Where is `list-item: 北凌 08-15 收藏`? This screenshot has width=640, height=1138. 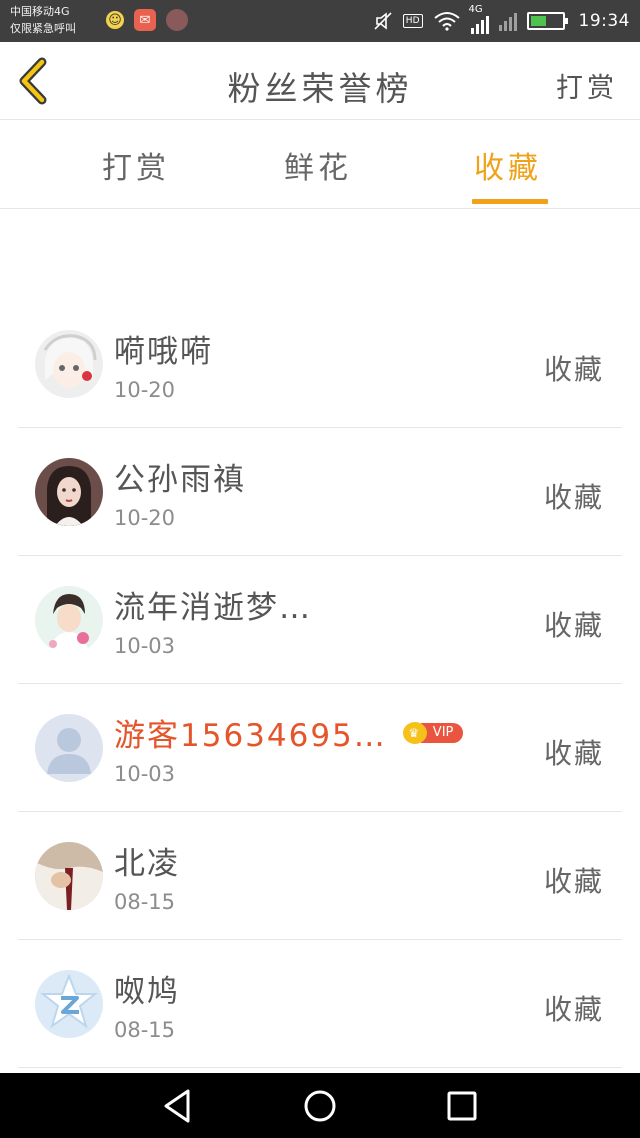
list-item: 北凌 08-15 收藏 is located at coordinates (320, 876).